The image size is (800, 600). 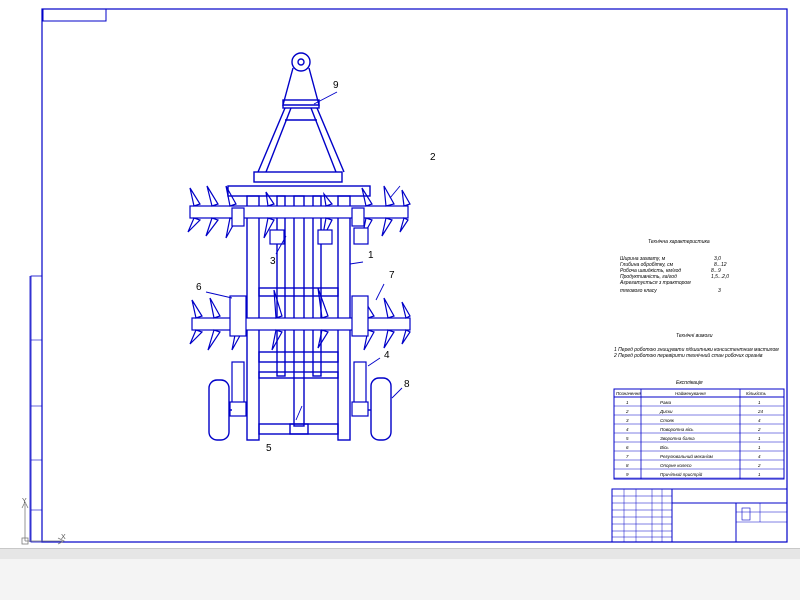 I want to click on spec-label-4: Агрегатується з трактором, so click(x=655, y=283).